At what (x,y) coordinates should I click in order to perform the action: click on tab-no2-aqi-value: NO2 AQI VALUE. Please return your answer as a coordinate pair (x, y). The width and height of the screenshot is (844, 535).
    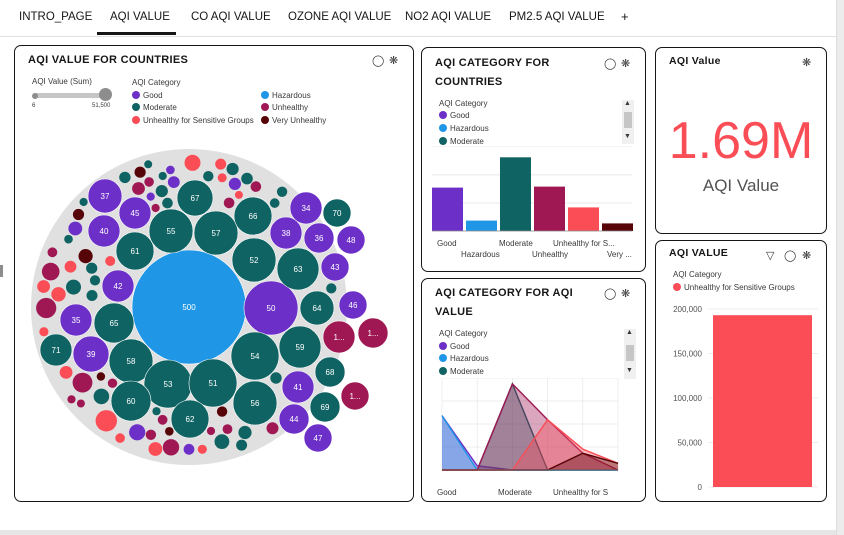
    Looking at the image, I should click on (448, 17).